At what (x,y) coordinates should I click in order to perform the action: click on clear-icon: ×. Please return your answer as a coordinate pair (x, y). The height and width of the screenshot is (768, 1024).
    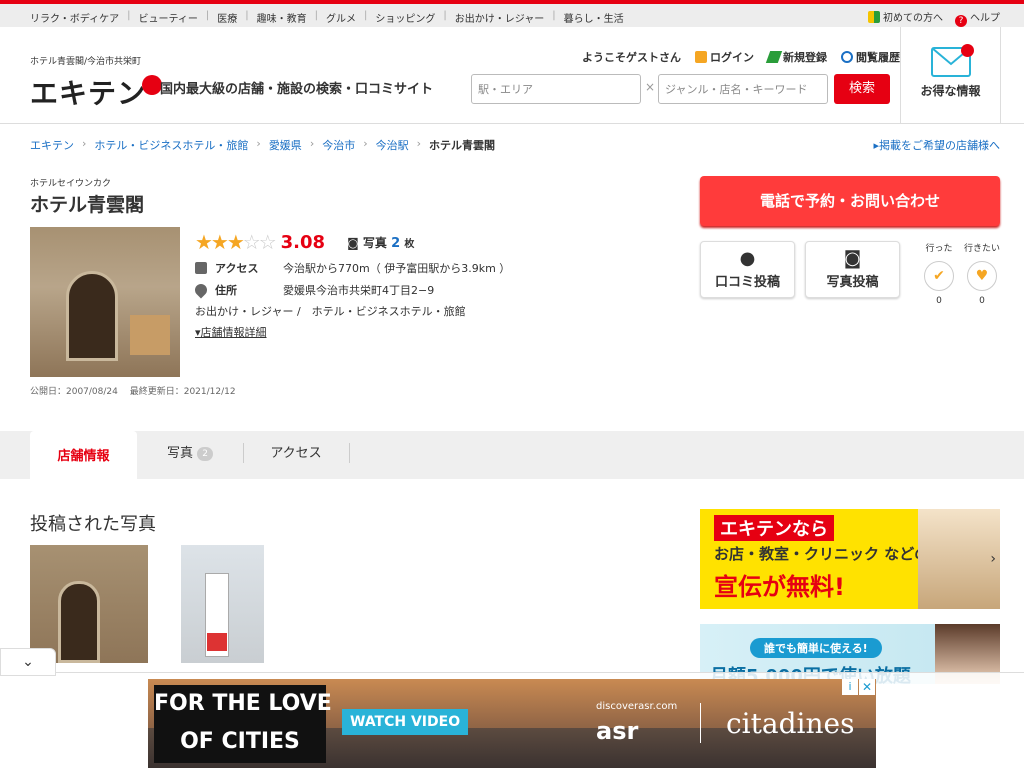
    Looking at the image, I should click on (650, 87).